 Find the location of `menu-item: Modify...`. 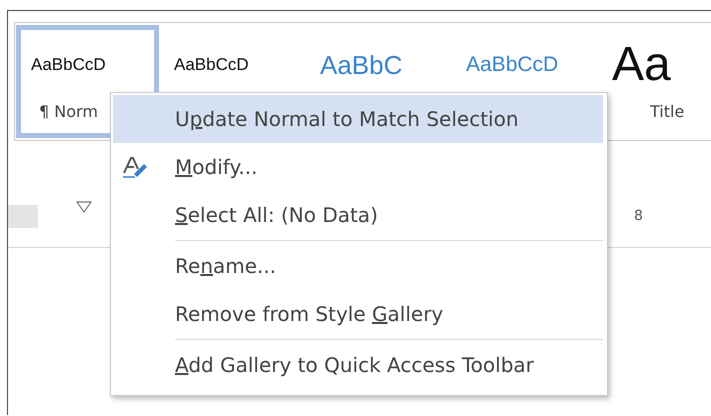

menu-item: Modify... is located at coordinates (359, 167).